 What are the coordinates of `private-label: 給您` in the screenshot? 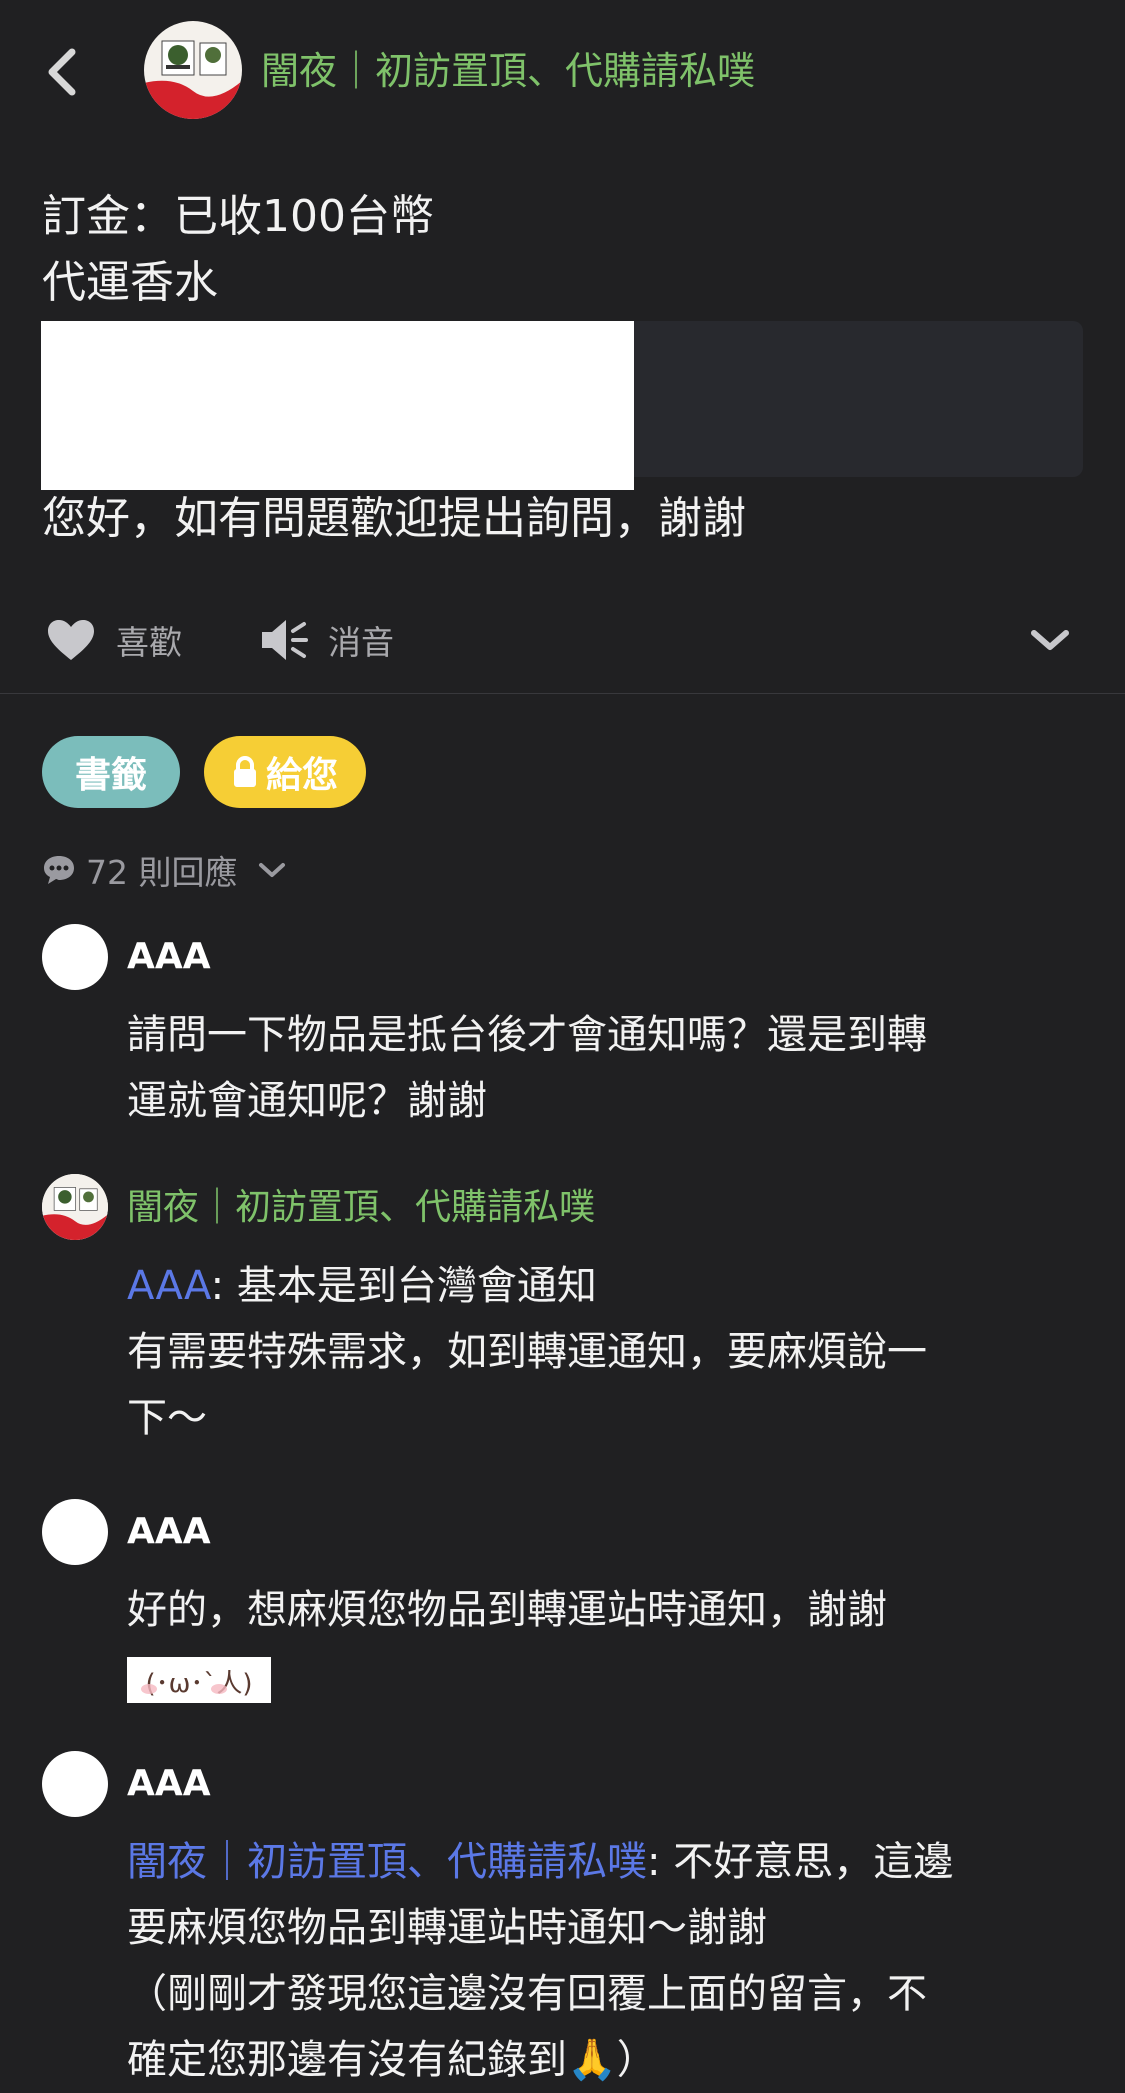 It's located at (301, 775).